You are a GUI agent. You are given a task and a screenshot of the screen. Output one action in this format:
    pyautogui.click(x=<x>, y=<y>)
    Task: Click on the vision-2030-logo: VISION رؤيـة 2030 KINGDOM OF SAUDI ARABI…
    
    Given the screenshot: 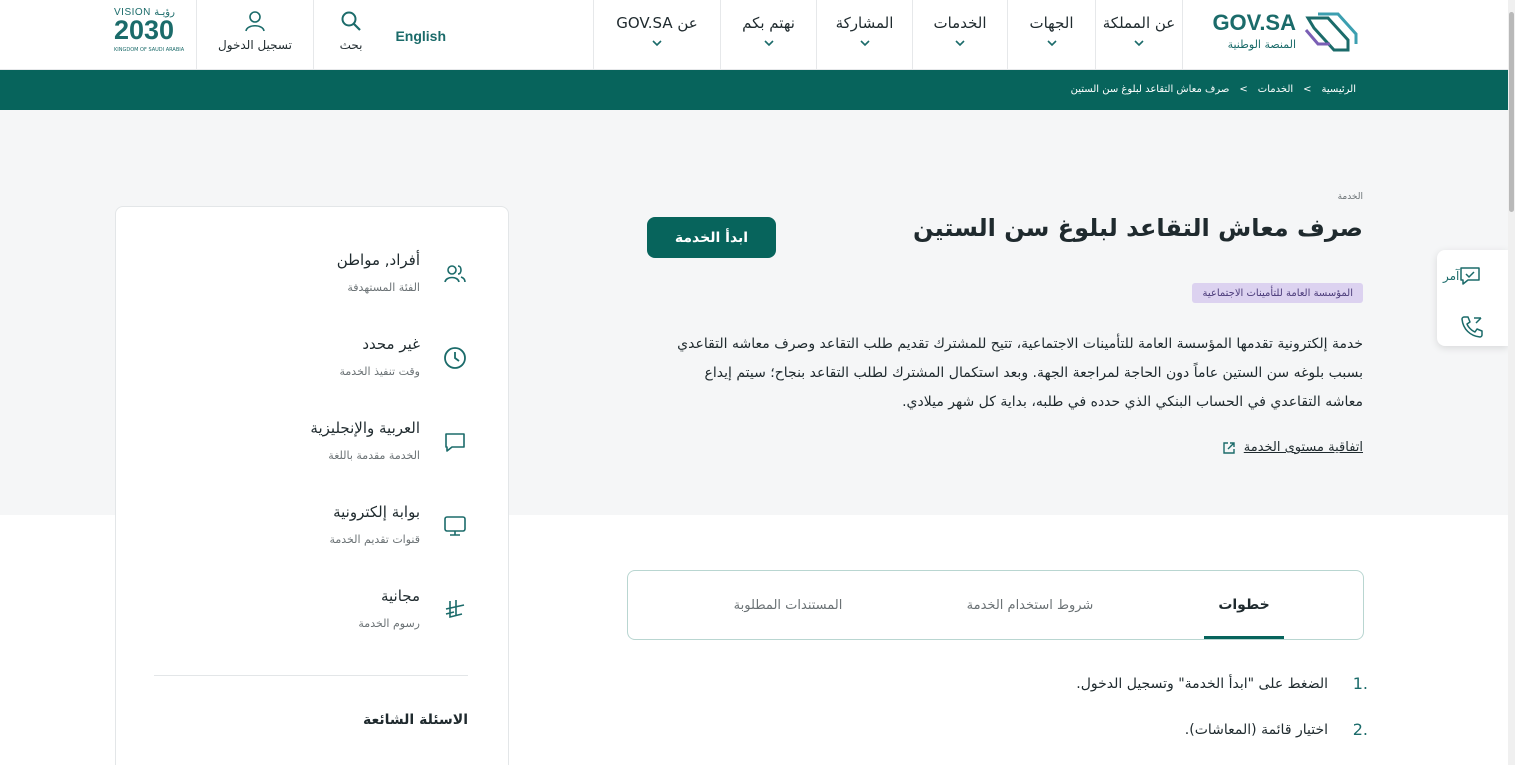 What is the action you would take?
    pyautogui.click(x=152, y=32)
    